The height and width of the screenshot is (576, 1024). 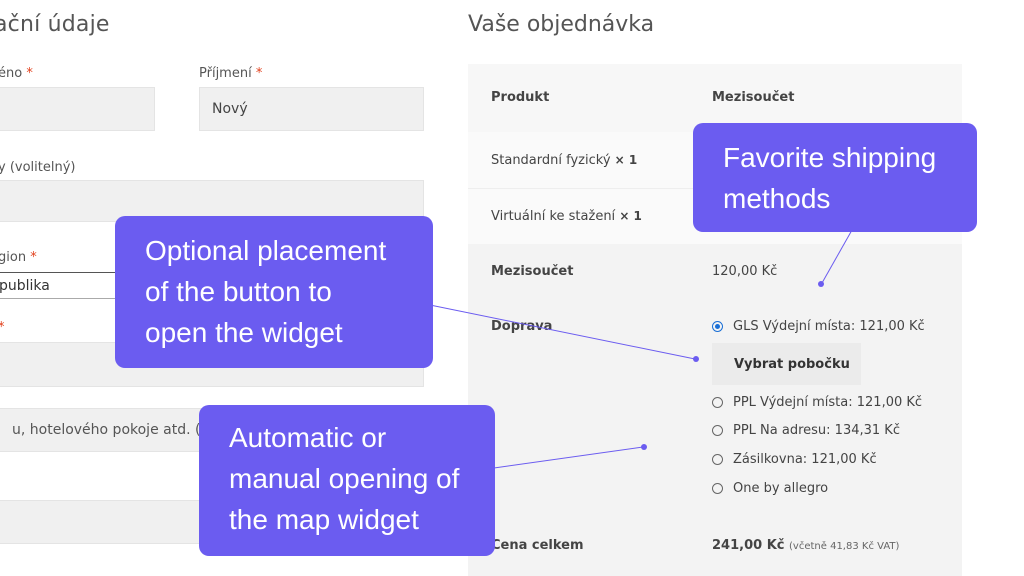 I want to click on callout-favorite-shipping: Favorite shipping methods, so click(x=835, y=177).